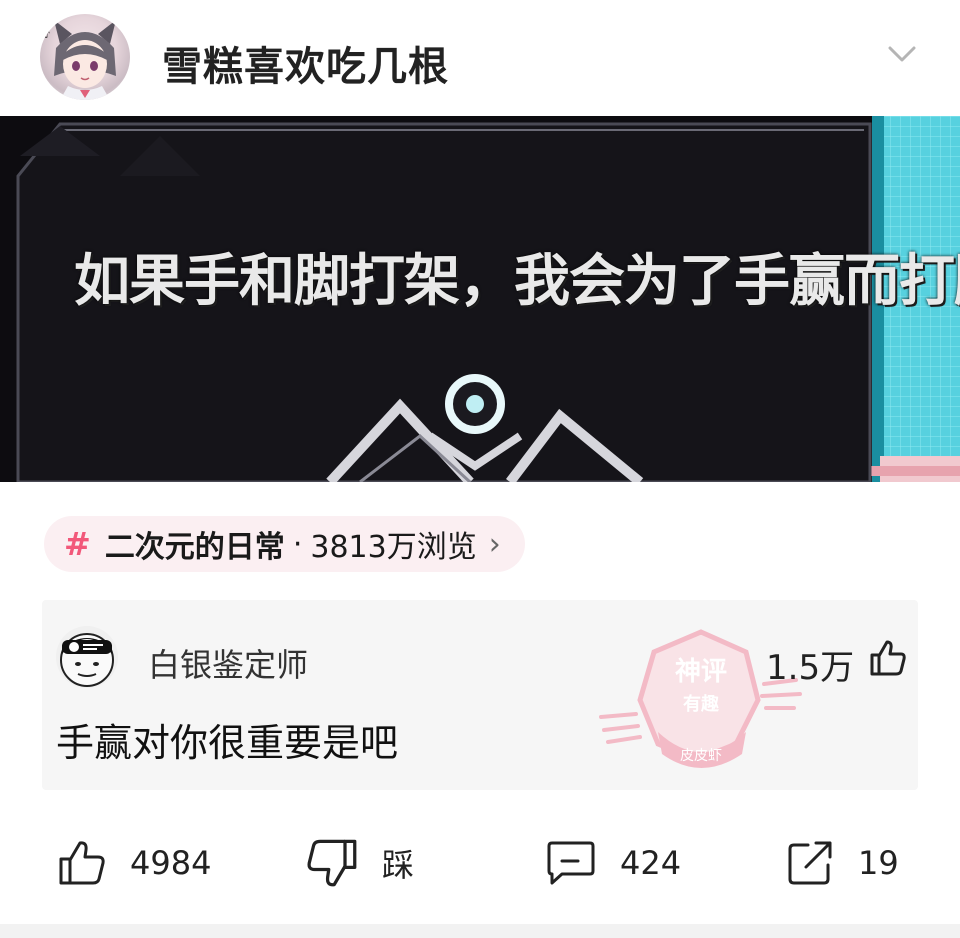 The image size is (960, 938). Describe the element at coordinates (480, 863) in the screenshot. I see `action-bar: 4984 踩 424 19` at that location.